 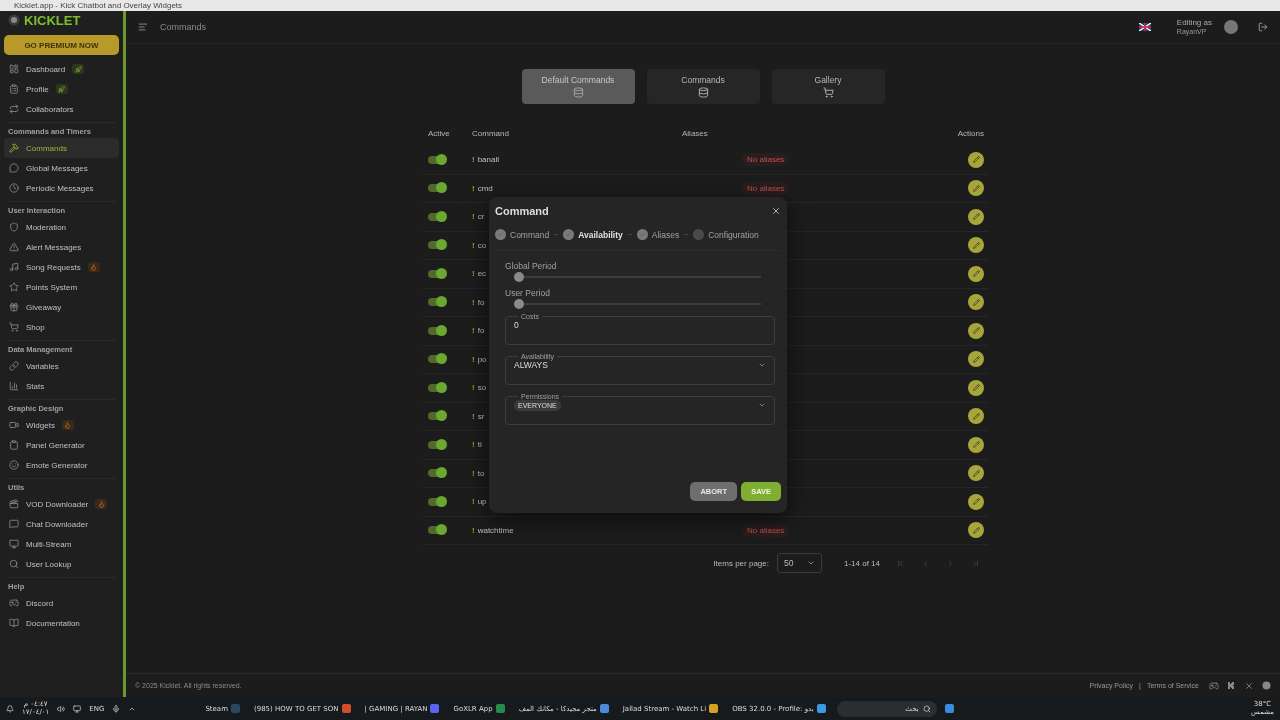 What do you see at coordinates (703, 86) in the screenshot?
I see `tab: Commands` at bounding box center [703, 86].